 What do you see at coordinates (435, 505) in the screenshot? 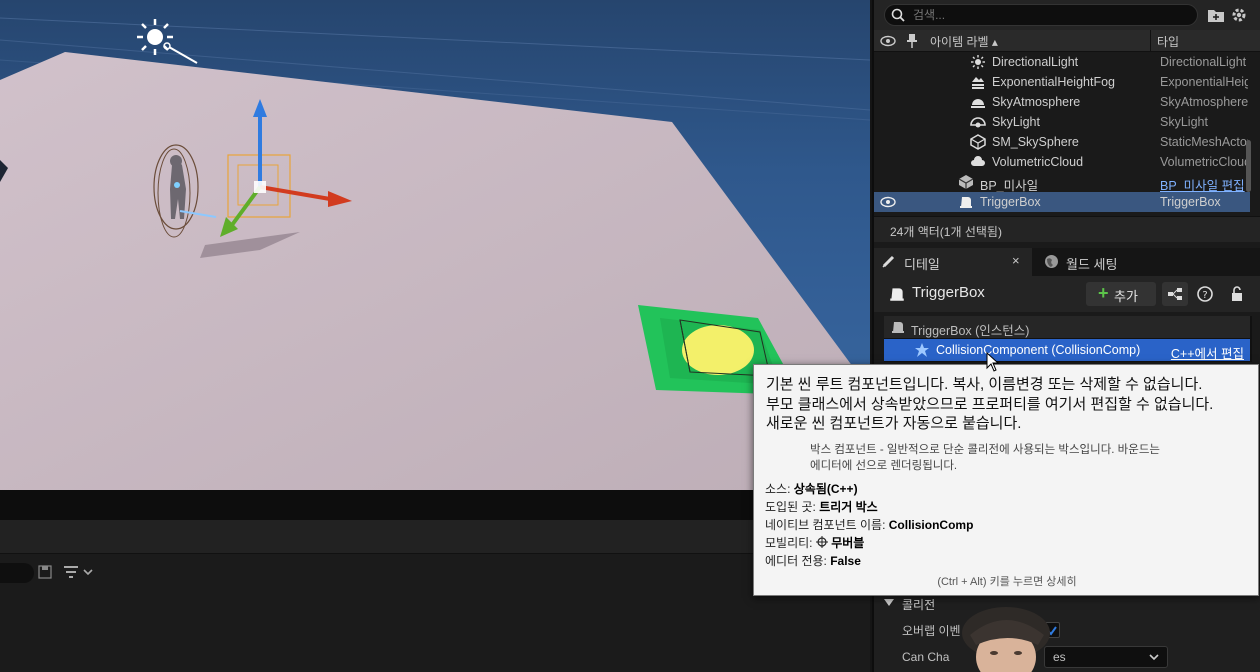
I see `viewport-bottom-bar` at bounding box center [435, 505].